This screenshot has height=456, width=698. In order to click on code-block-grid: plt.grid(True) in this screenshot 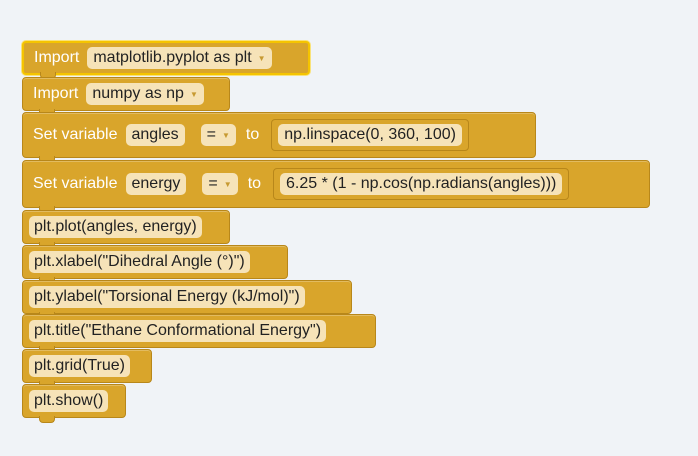, I will do `click(87, 368)`.